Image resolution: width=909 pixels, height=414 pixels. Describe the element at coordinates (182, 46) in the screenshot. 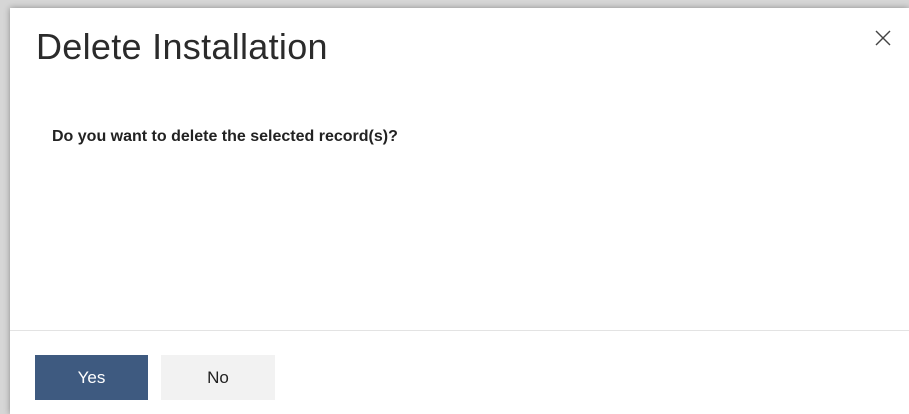

I see `dialog-title: Delete Installation` at that location.